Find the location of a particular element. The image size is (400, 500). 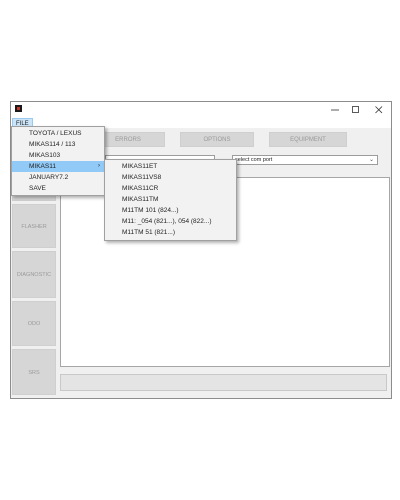

menu-item-mikas103: MIKAS103 is located at coordinates (58, 155).